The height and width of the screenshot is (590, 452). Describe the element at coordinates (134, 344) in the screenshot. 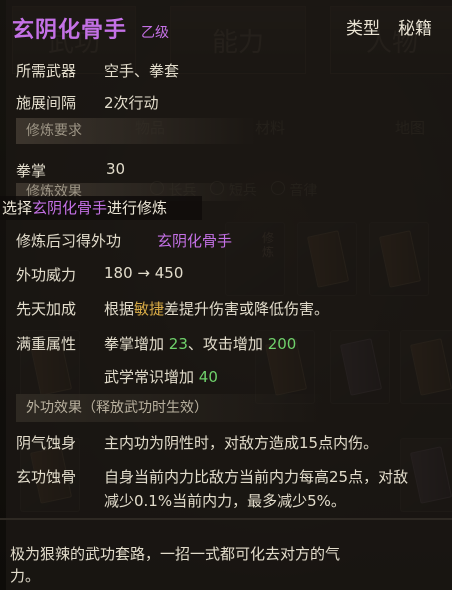

I see `full-stat-1: 拳掌增加` at that location.